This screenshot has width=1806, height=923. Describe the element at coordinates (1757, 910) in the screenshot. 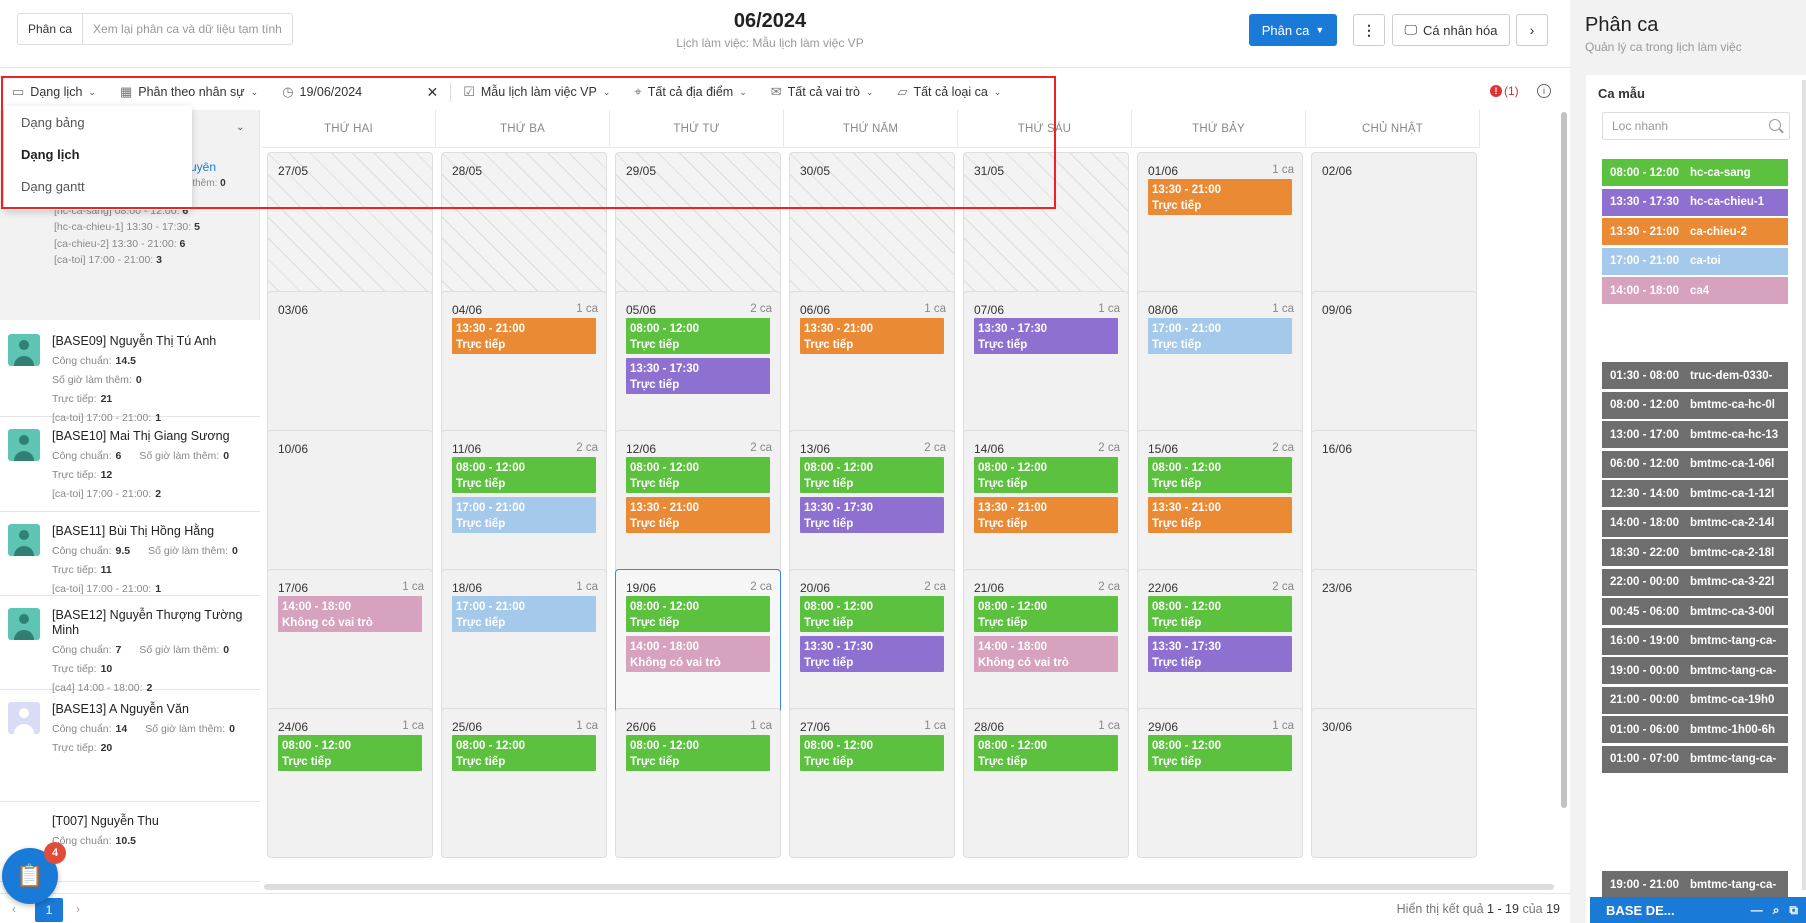

I see `minimize-icon: —` at that location.